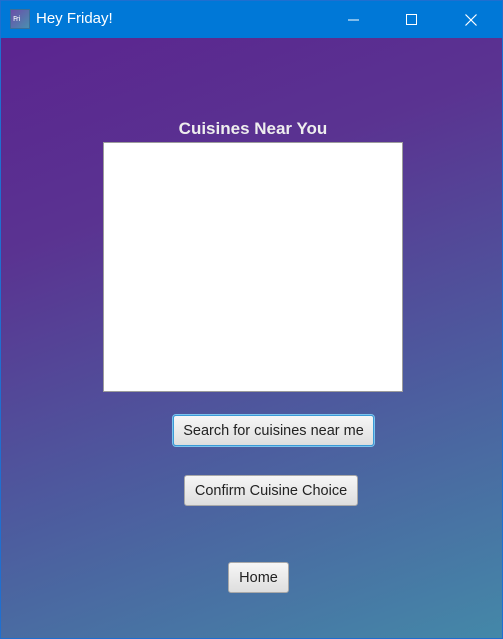 The height and width of the screenshot is (639, 503). I want to click on search-cuisines-button: Search for cuisines near me, so click(273, 430).